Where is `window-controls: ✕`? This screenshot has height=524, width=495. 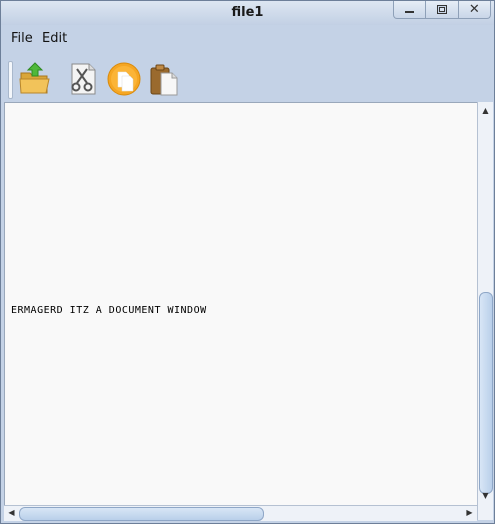 window-controls: ✕ is located at coordinates (442, 10).